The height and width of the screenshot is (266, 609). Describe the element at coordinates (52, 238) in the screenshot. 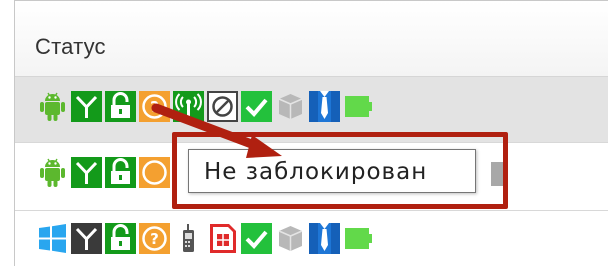

I see `windows-icon` at that location.